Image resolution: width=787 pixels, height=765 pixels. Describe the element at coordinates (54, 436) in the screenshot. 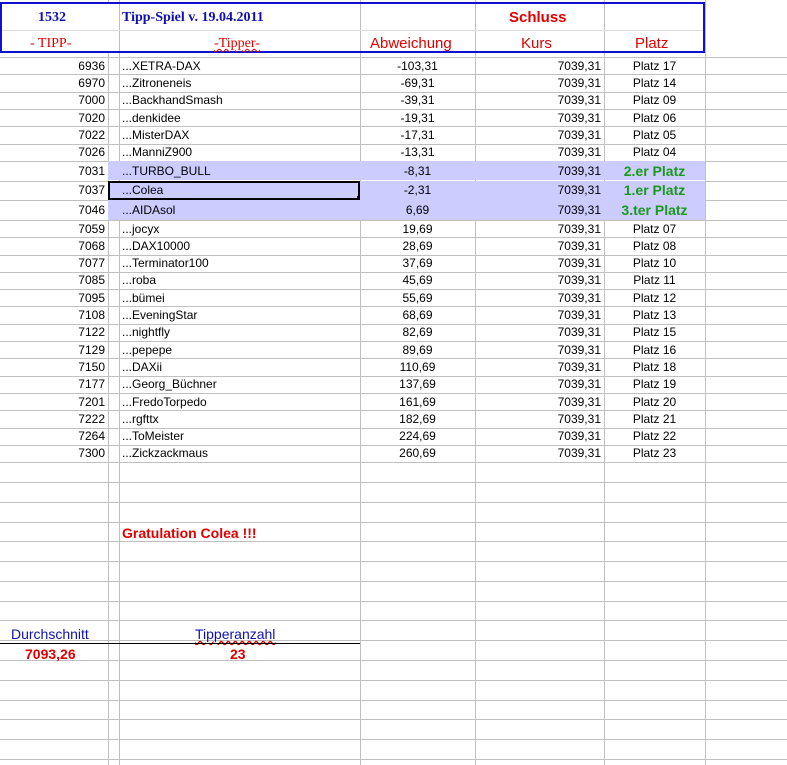

I see `tipp-cell: 7264` at that location.